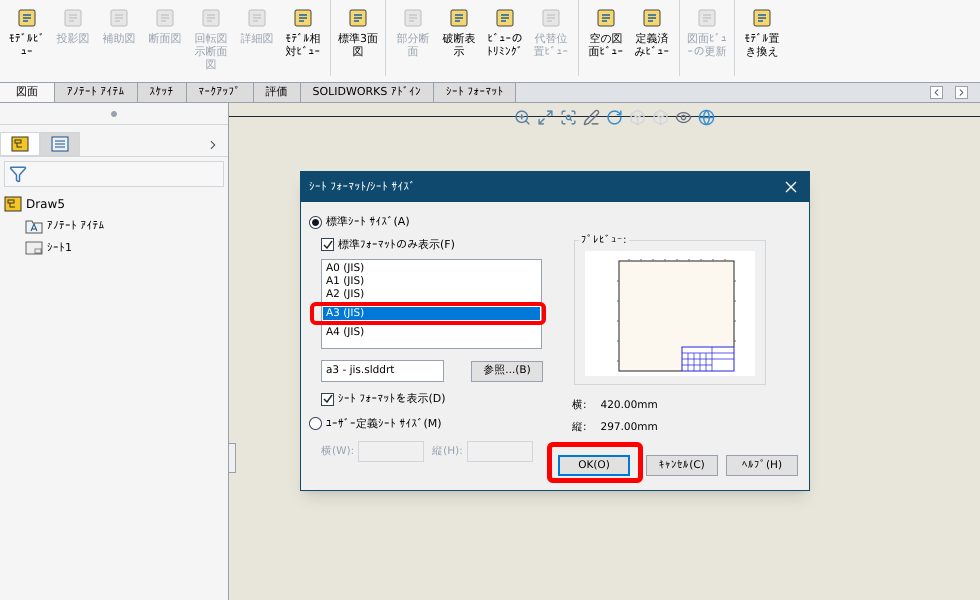 This screenshot has width=980, height=600. Describe the element at coordinates (431, 313) in the screenshot. I see `list-item: A3 (JIS)` at that location.